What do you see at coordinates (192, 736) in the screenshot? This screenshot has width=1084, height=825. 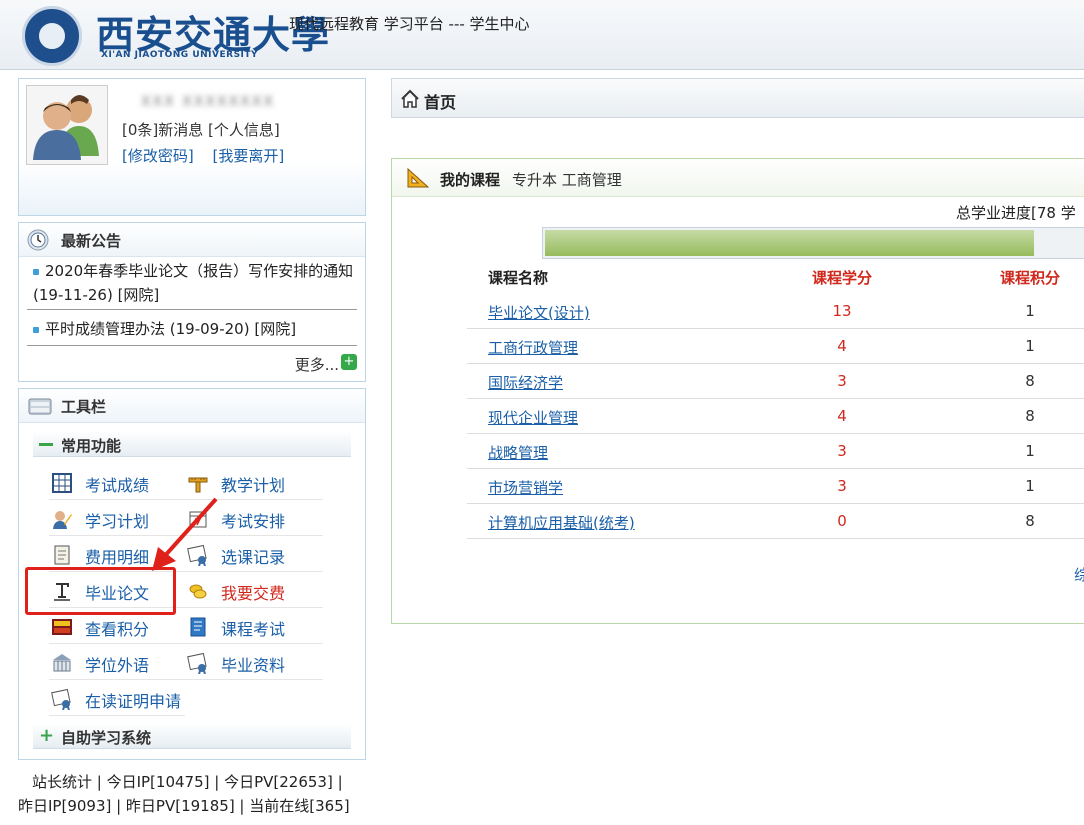 I see `group-self-learning: + 自助学习系统` at bounding box center [192, 736].